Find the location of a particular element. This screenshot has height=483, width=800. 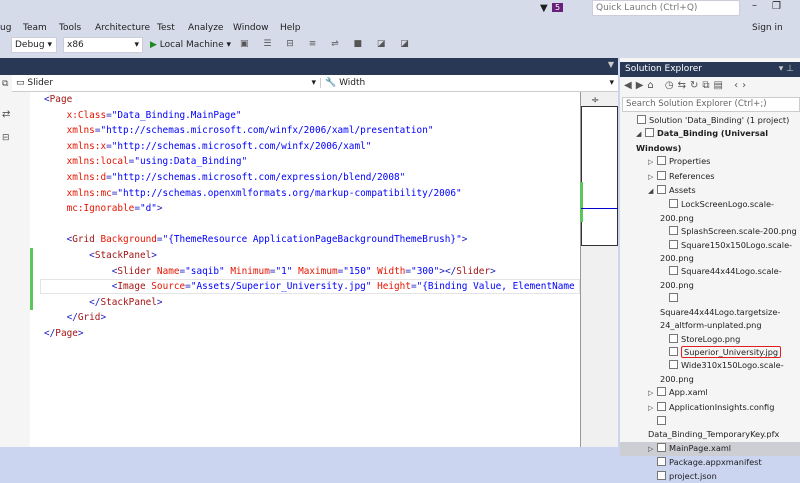

solution-explorer-toolbar: ◀▶⌂ ◷⇆↻⧉▤ ‹› is located at coordinates (687, 85).